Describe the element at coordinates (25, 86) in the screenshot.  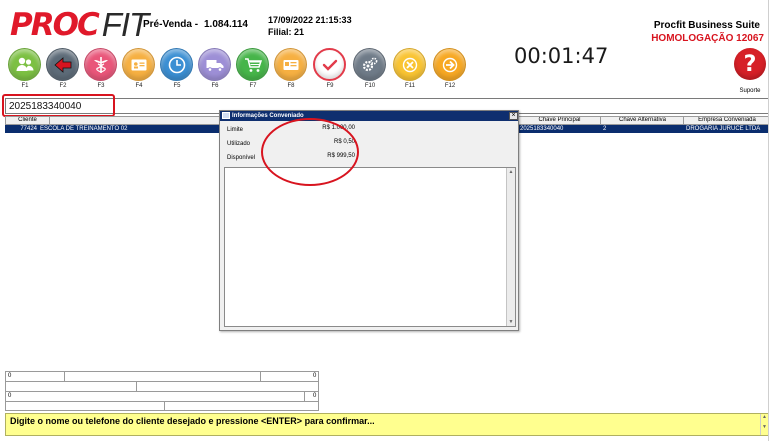
I see `f1-label: F1` at that location.